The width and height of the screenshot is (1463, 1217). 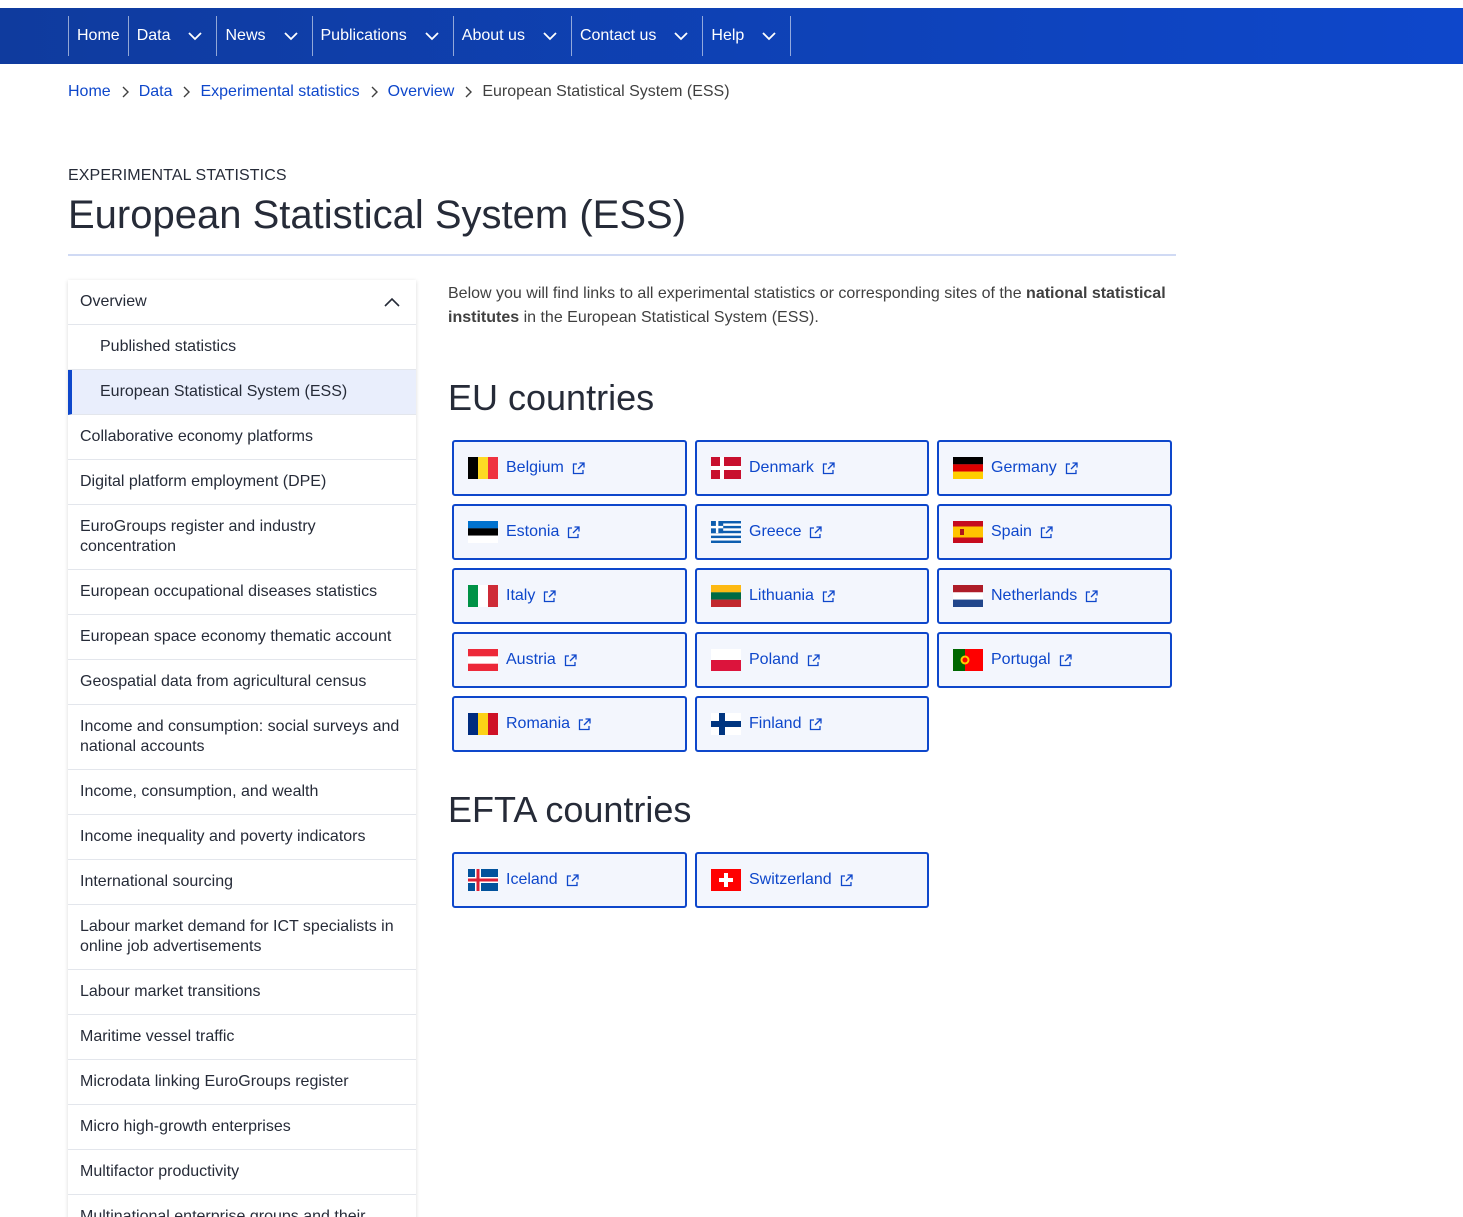 I want to click on efta-countries-heading: EFTA countries, so click(x=570, y=809).